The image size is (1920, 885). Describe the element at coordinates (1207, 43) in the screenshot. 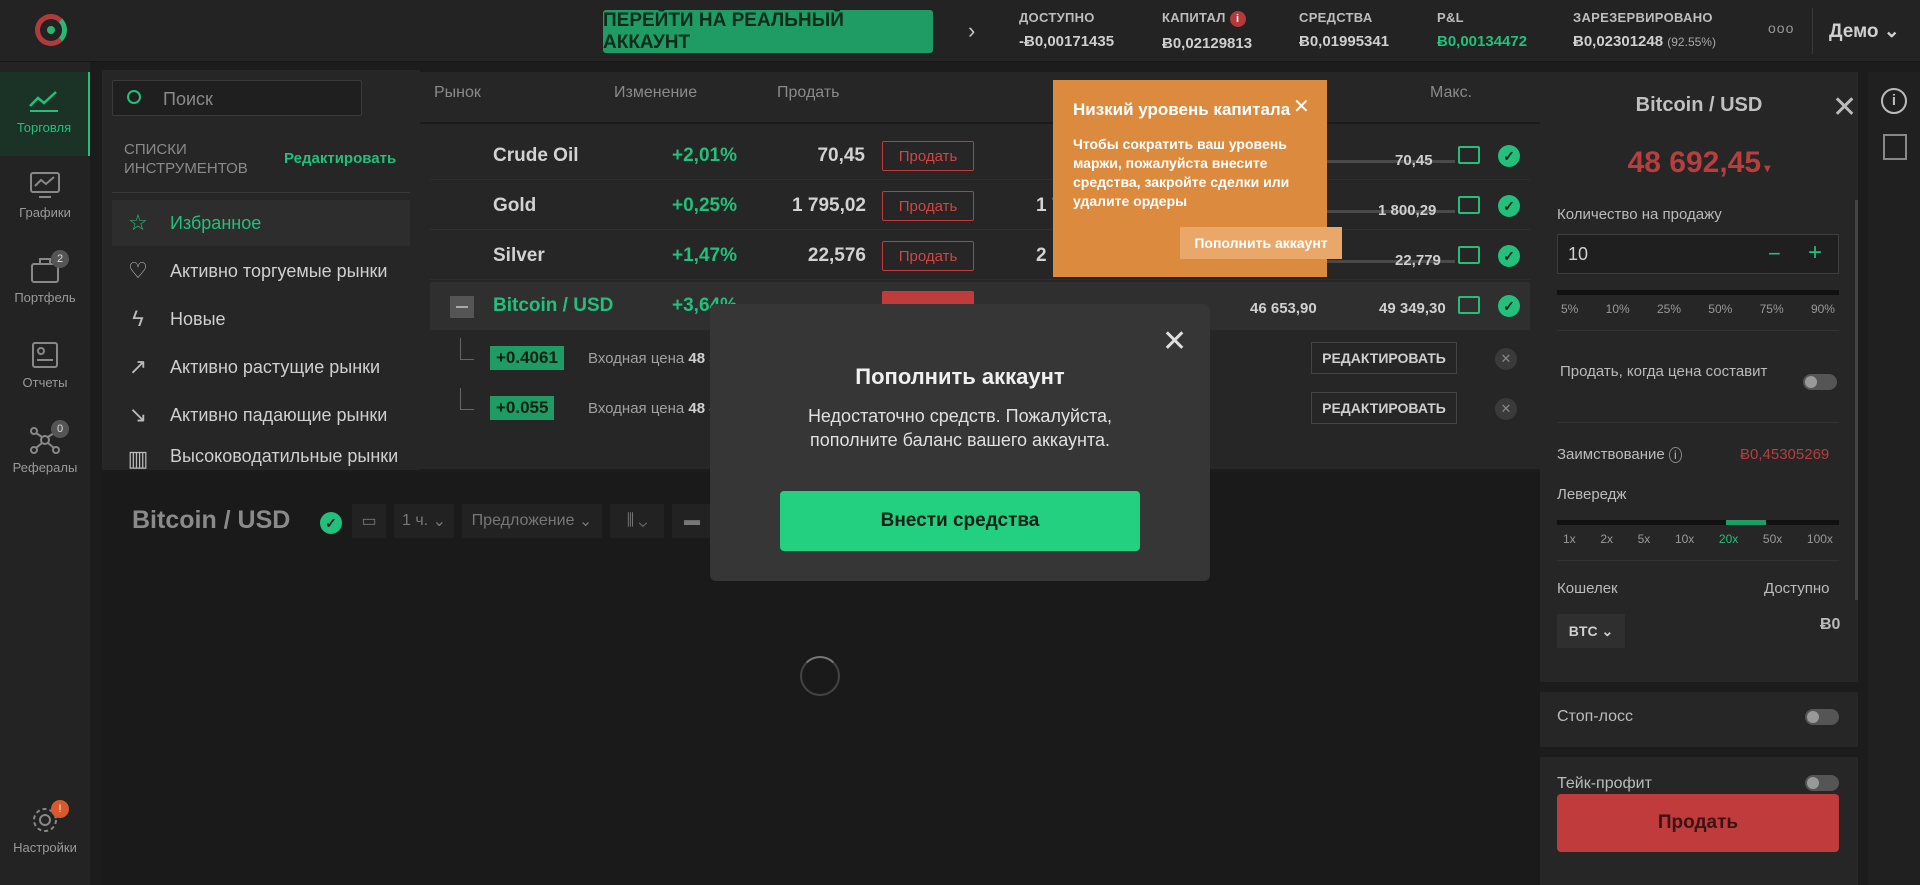

I see `stat-value: Ƀ0,02129813` at that location.